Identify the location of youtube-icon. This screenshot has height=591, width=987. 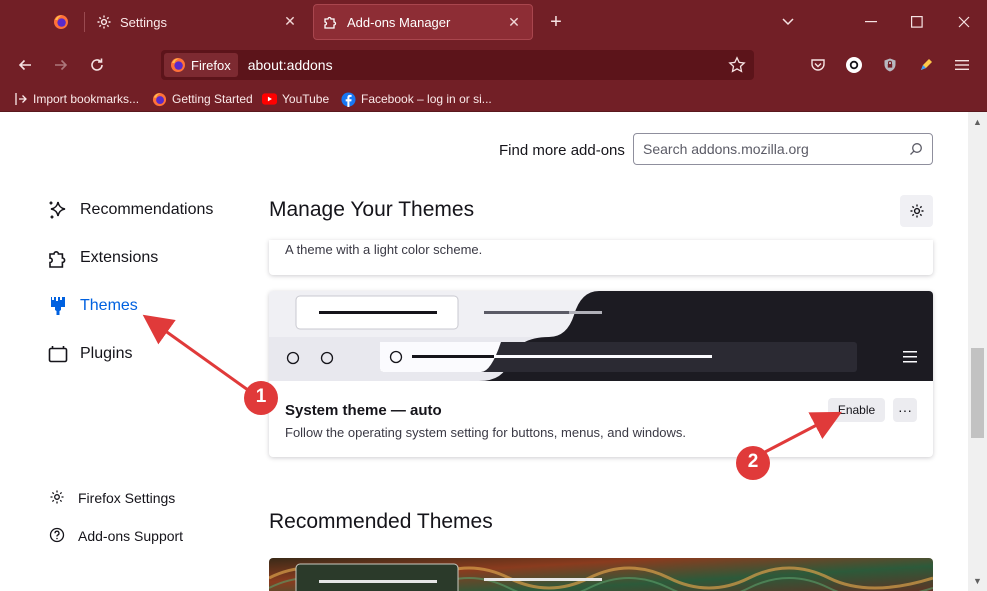
(269, 99).